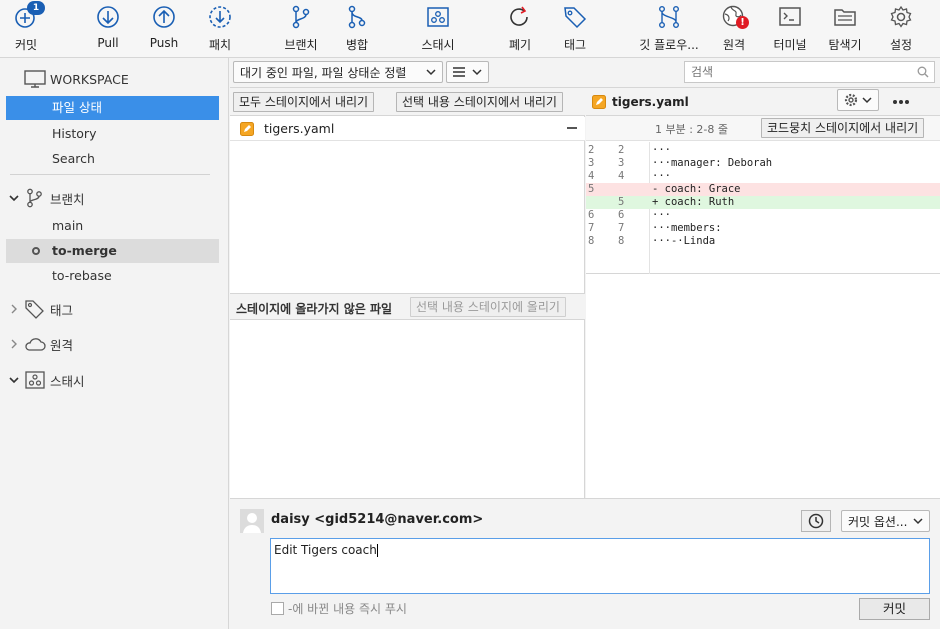  Describe the element at coordinates (108, 30) in the screenshot. I see `pull-button: Pull` at that location.